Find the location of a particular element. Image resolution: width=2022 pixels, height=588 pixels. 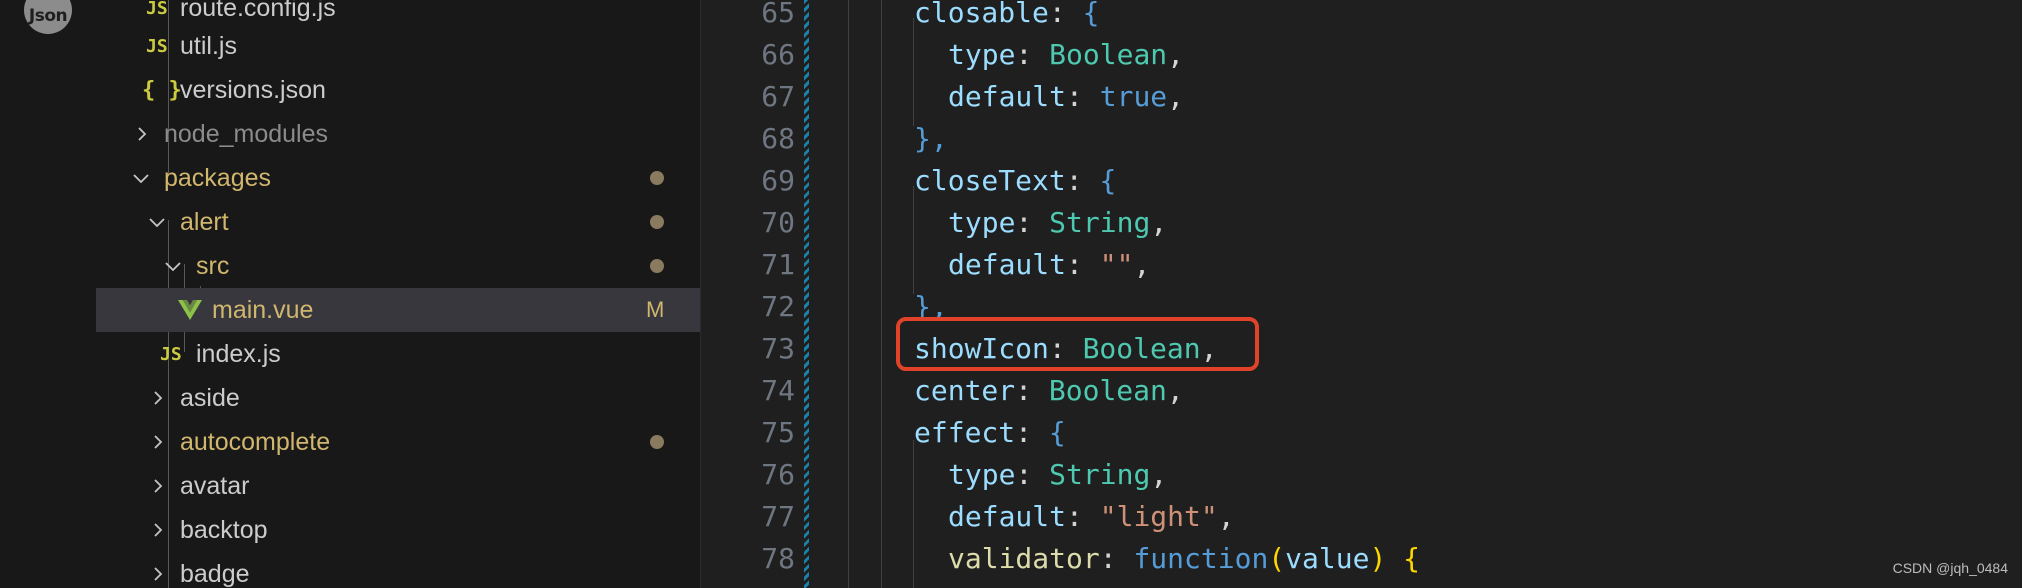

activity-bar: Json is located at coordinates (48, 294).